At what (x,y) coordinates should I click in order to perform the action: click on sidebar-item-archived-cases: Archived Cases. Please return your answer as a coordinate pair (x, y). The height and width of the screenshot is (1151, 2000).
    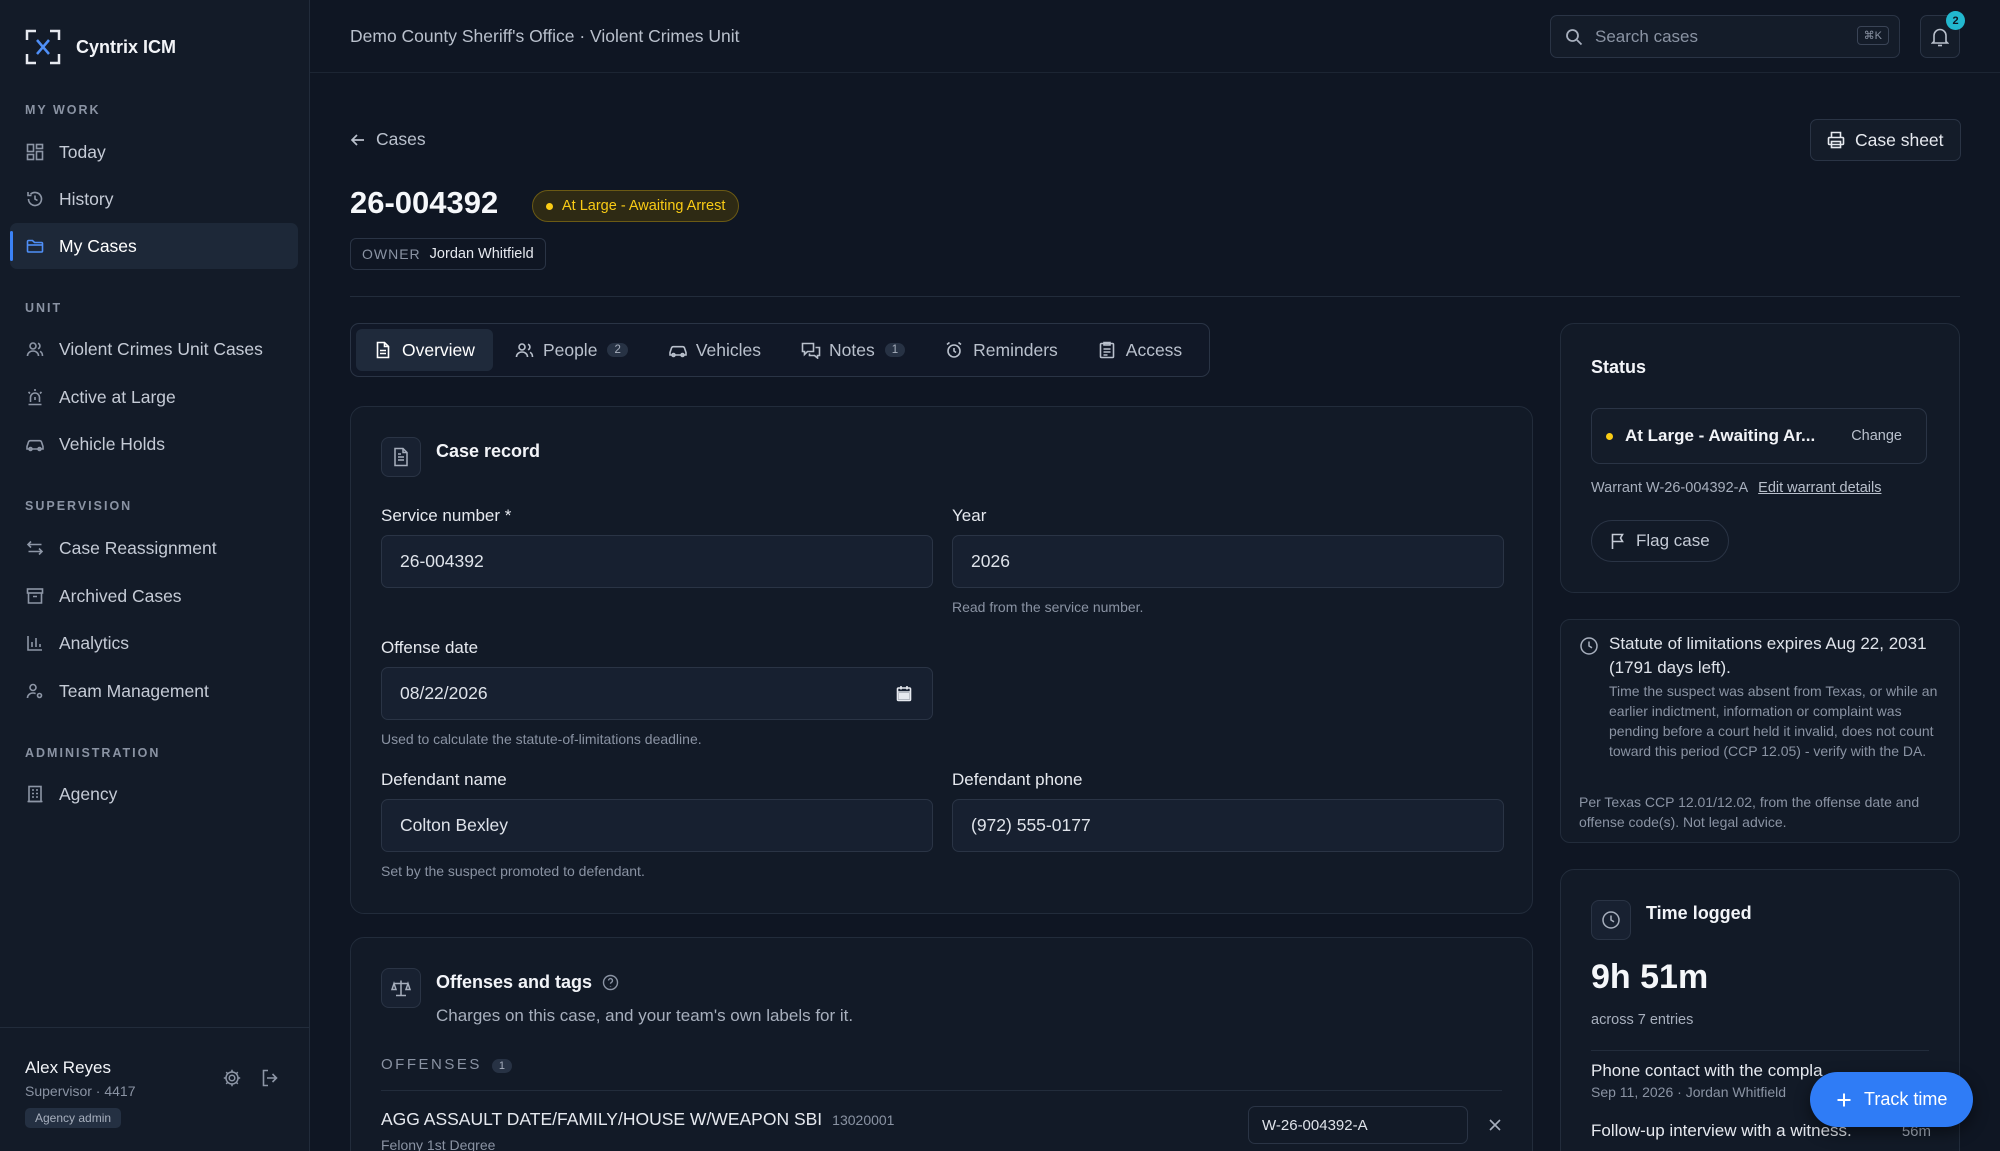
    Looking at the image, I should click on (154, 596).